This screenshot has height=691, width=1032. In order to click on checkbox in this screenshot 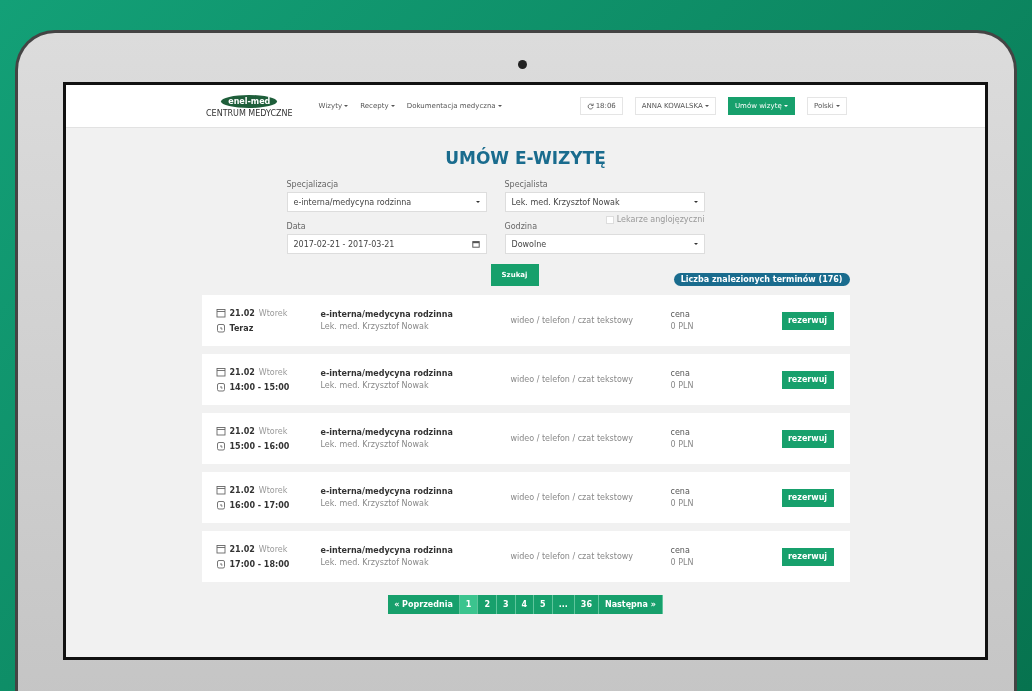, I will do `click(609, 219)`.